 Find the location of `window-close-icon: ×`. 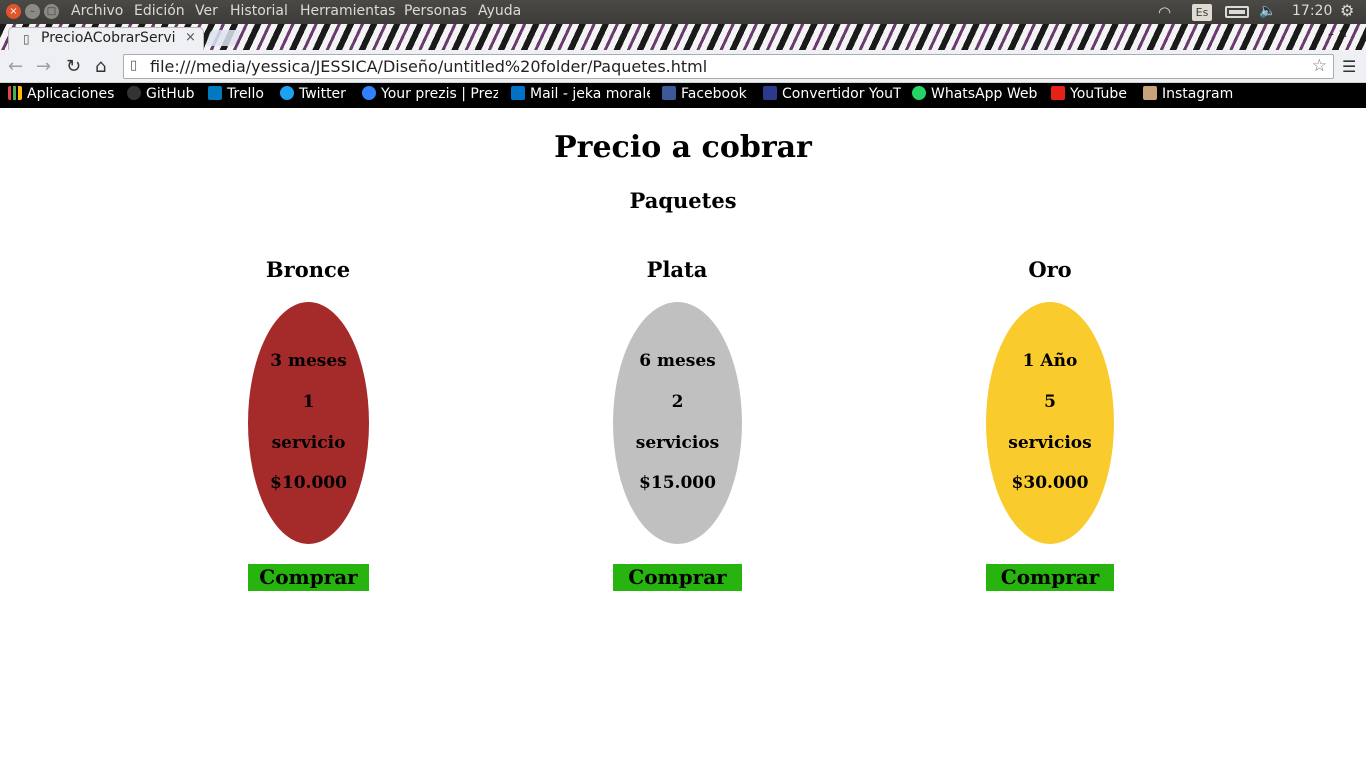

window-close-icon: × is located at coordinates (13, 11).